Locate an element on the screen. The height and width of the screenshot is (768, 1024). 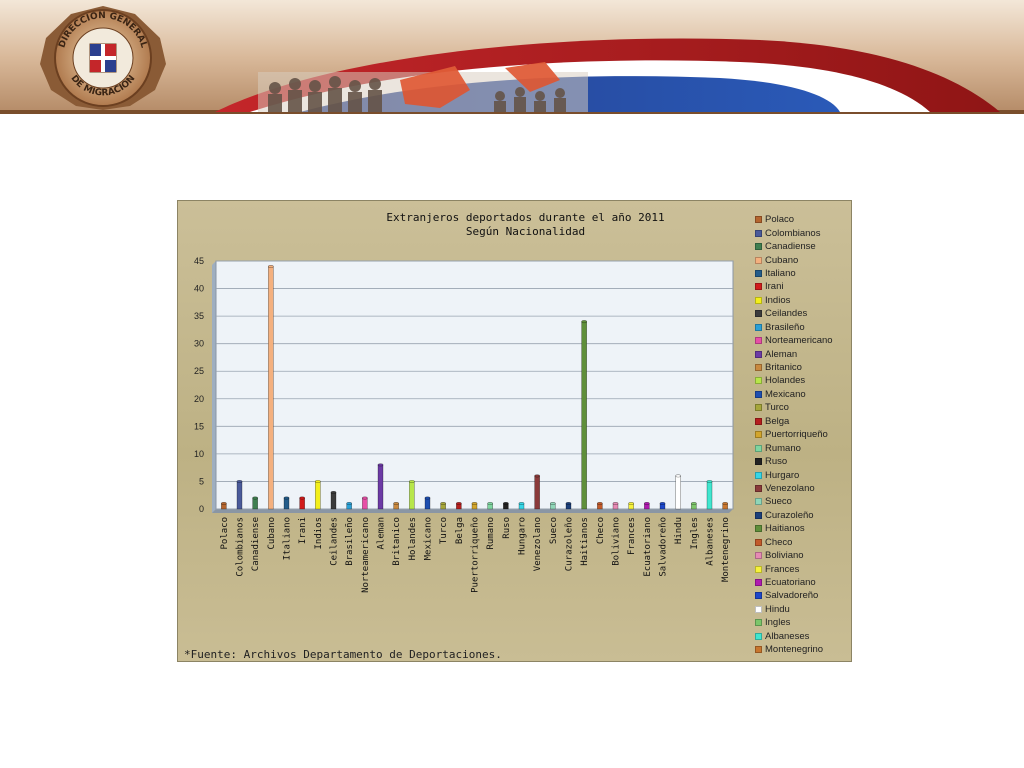
bar-indios is located at coordinates (318, 494).